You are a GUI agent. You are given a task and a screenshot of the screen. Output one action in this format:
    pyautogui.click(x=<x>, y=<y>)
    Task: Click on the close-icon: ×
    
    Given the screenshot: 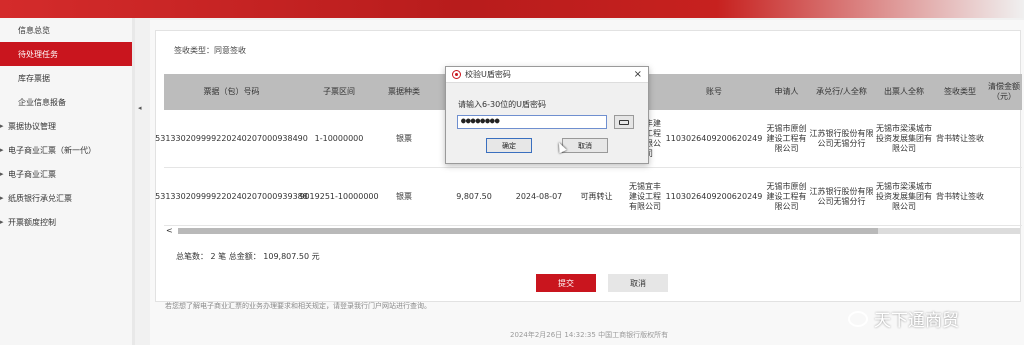 What is the action you would take?
    pyautogui.click(x=638, y=74)
    